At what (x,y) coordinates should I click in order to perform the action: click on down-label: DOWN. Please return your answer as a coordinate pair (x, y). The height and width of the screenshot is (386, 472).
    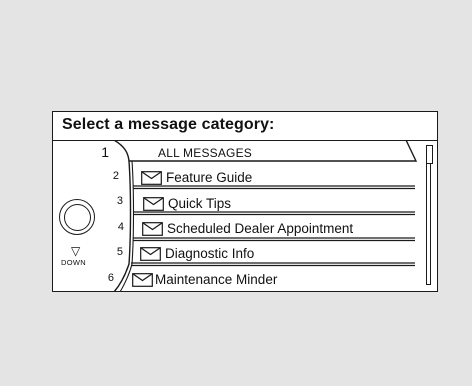
    Looking at the image, I should click on (73, 262).